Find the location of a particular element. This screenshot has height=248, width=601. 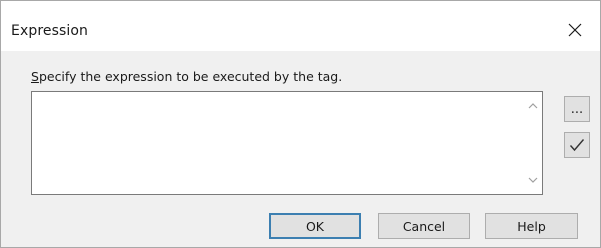

close-icon is located at coordinates (575, 30).